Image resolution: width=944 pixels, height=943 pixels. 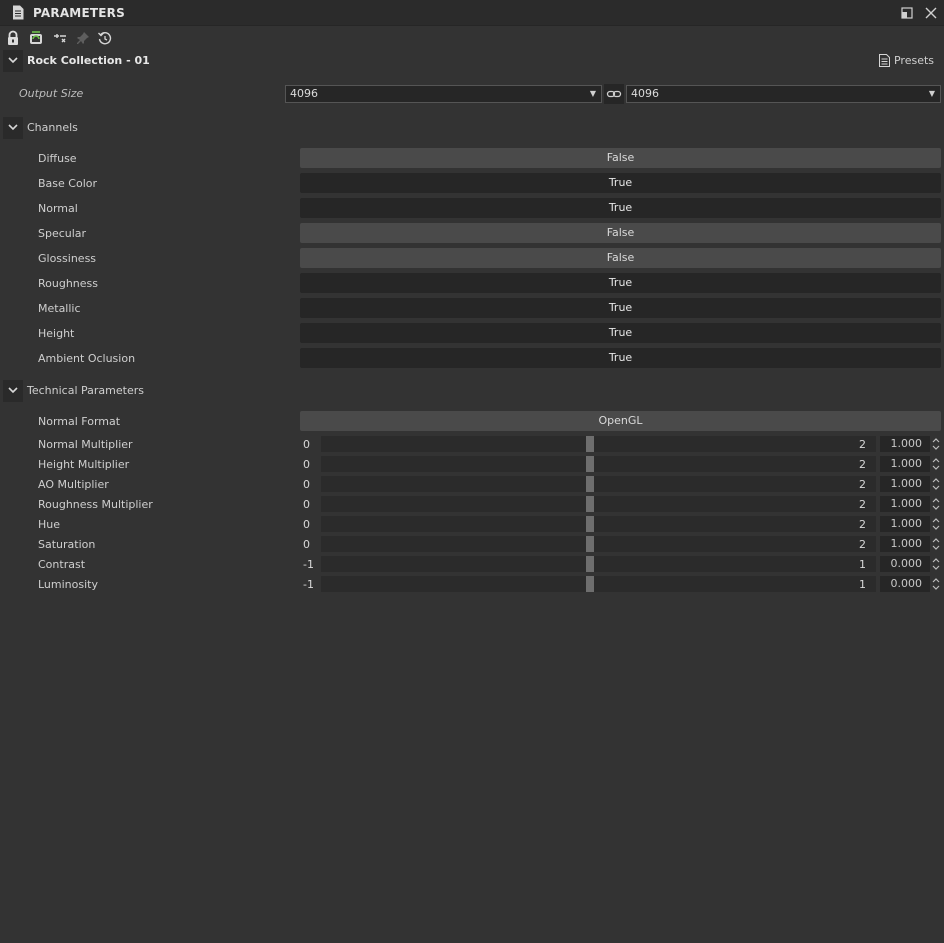 What do you see at coordinates (931, 13) in the screenshot?
I see `close-icon` at bounding box center [931, 13].